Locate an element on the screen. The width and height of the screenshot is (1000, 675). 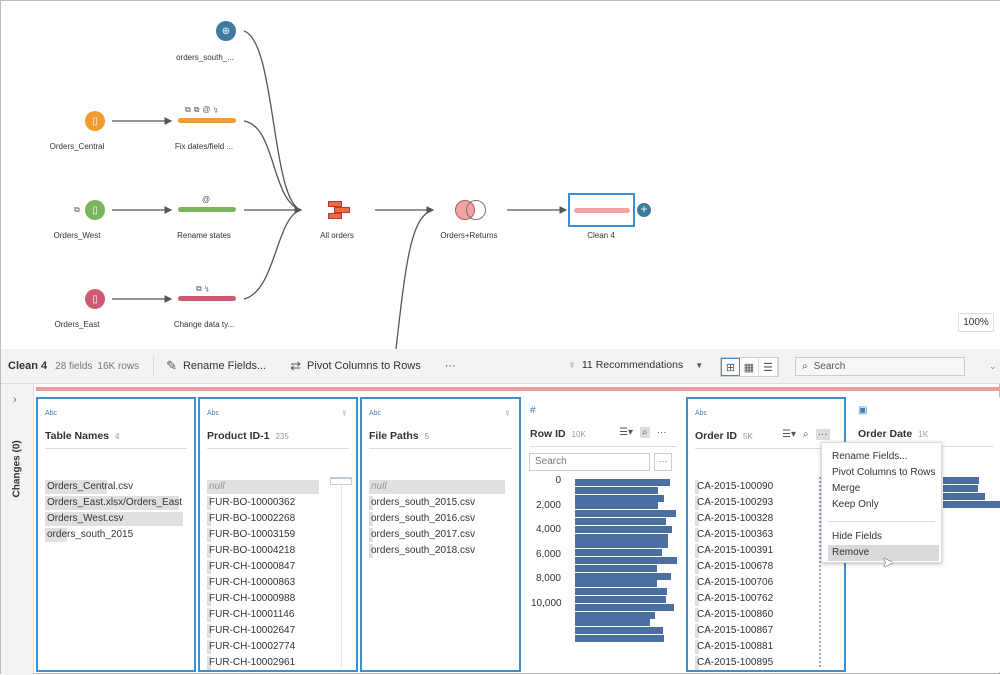
value-item: orders_south_2015 is located at coordinates (113, 535).